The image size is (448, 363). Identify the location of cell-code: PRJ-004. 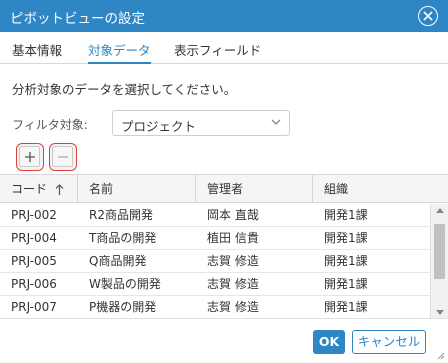
(34, 238).